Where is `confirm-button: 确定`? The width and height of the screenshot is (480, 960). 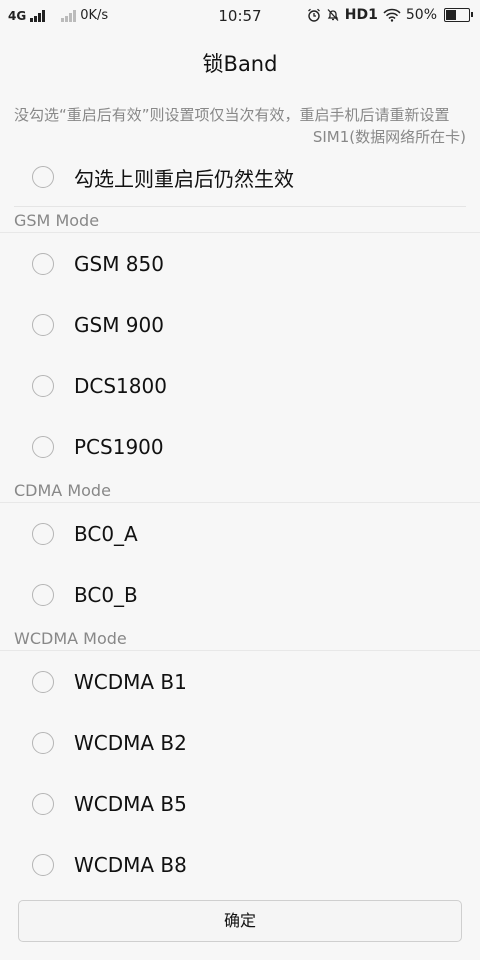 confirm-button: 确定 is located at coordinates (240, 921).